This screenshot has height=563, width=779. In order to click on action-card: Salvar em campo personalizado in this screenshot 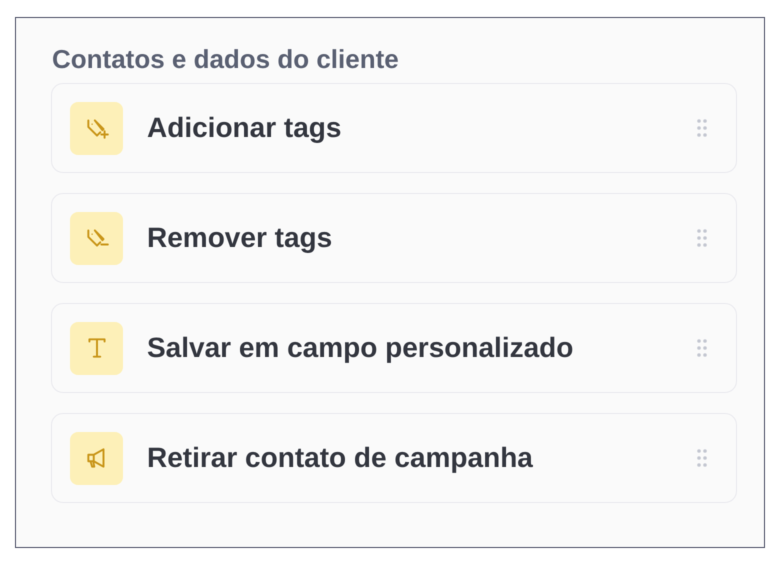, I will do `click(394, 348)`.